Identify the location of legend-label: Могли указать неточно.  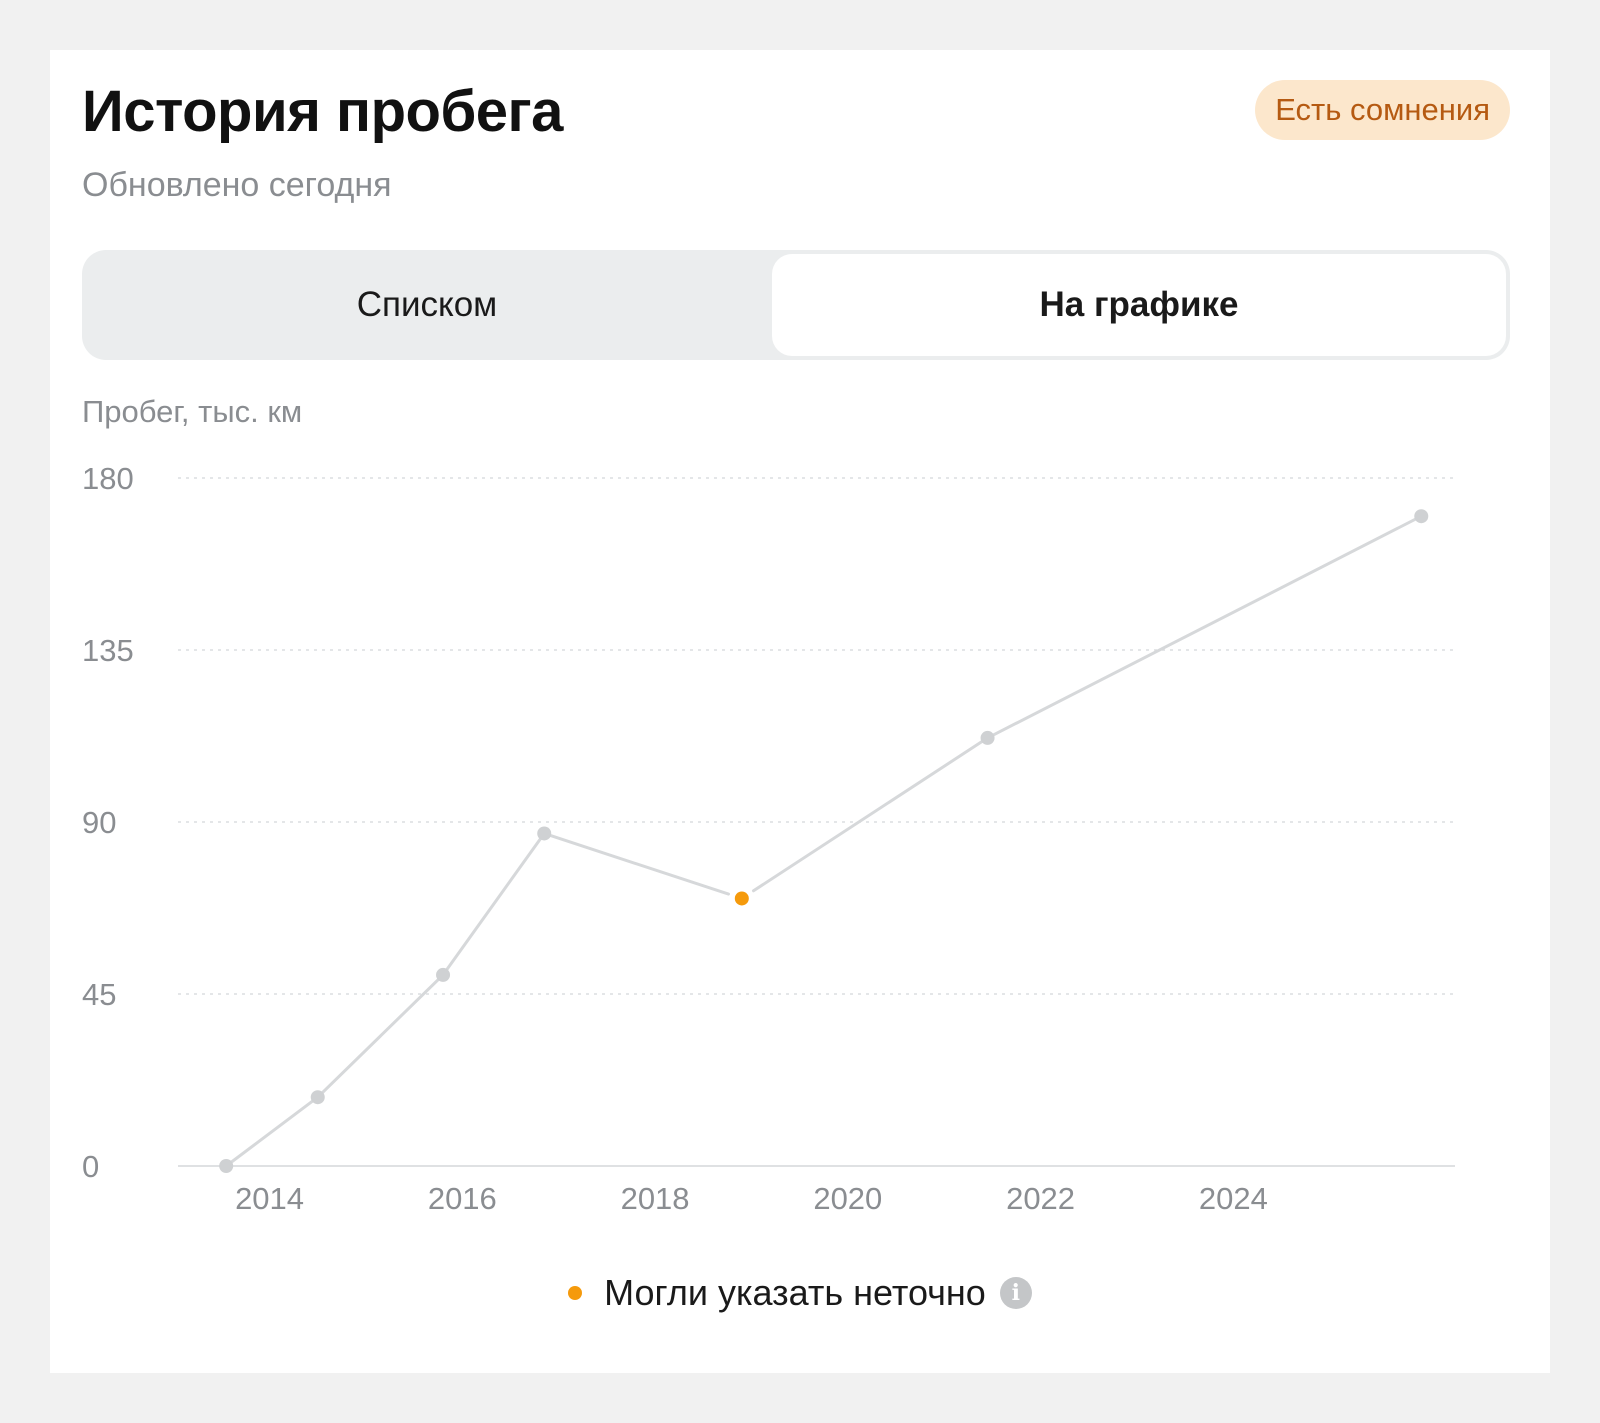
(795, 1292).